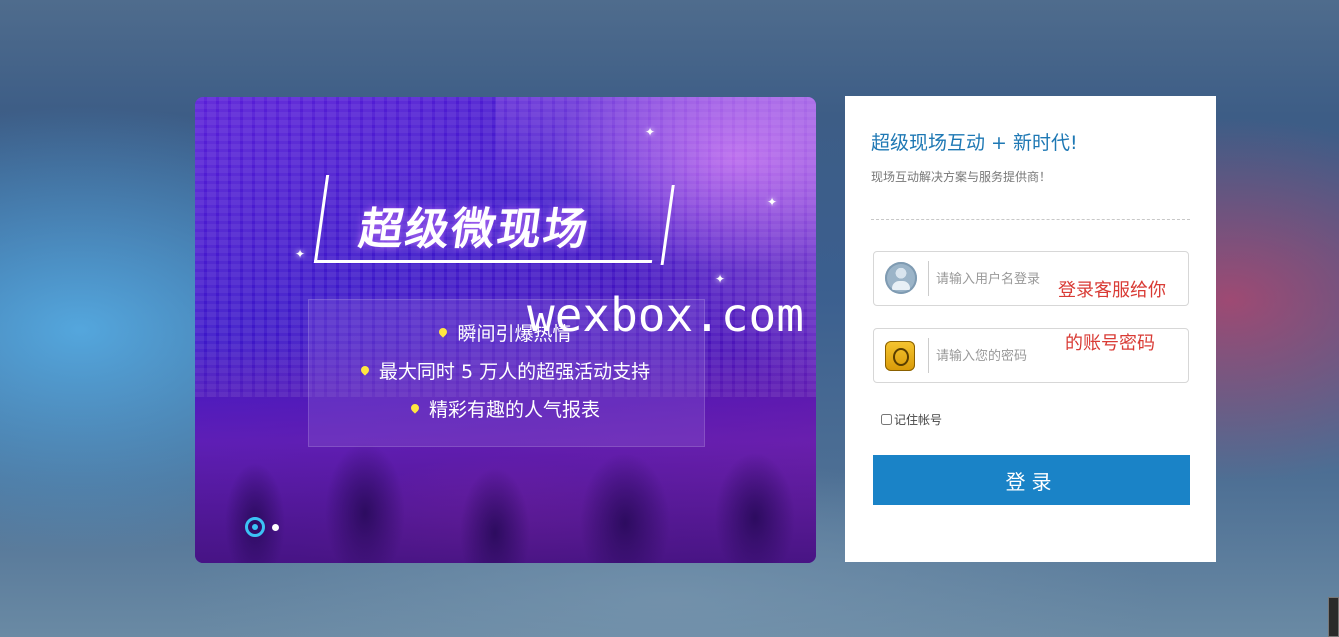 This screenshot has height=637, width=1339. Describe the element at coordinates (918, 420) in the screenshot. I see `remember-label: 记住帐号` at that location.